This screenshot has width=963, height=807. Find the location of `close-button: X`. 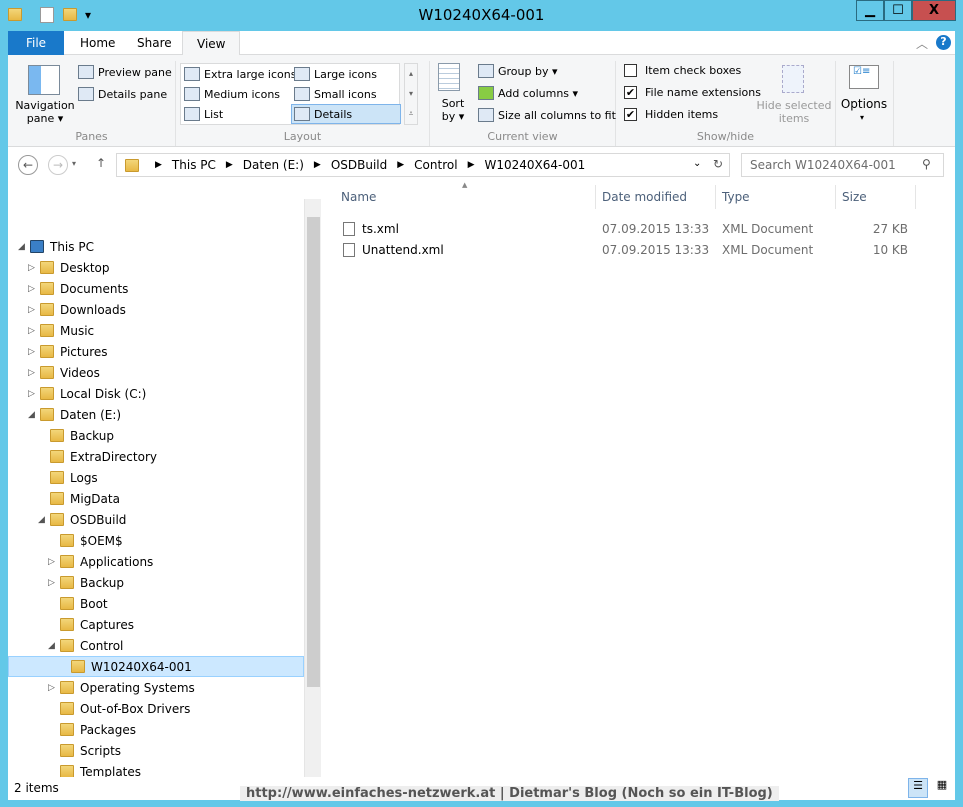

close-button: X is located at coordinates (934, 10).